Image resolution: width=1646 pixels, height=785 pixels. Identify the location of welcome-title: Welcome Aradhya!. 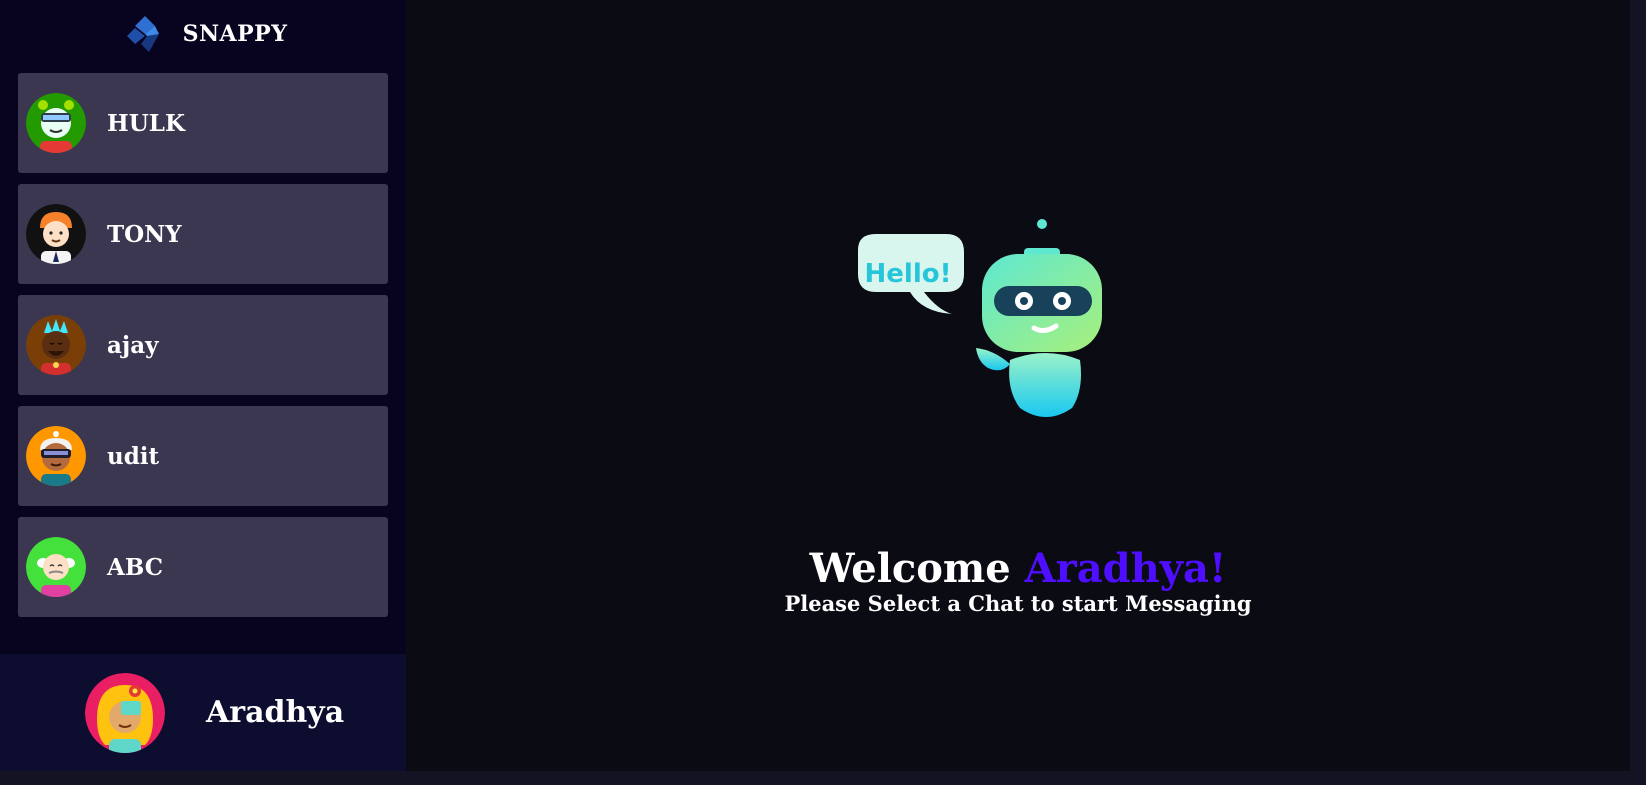
(1018, 569).